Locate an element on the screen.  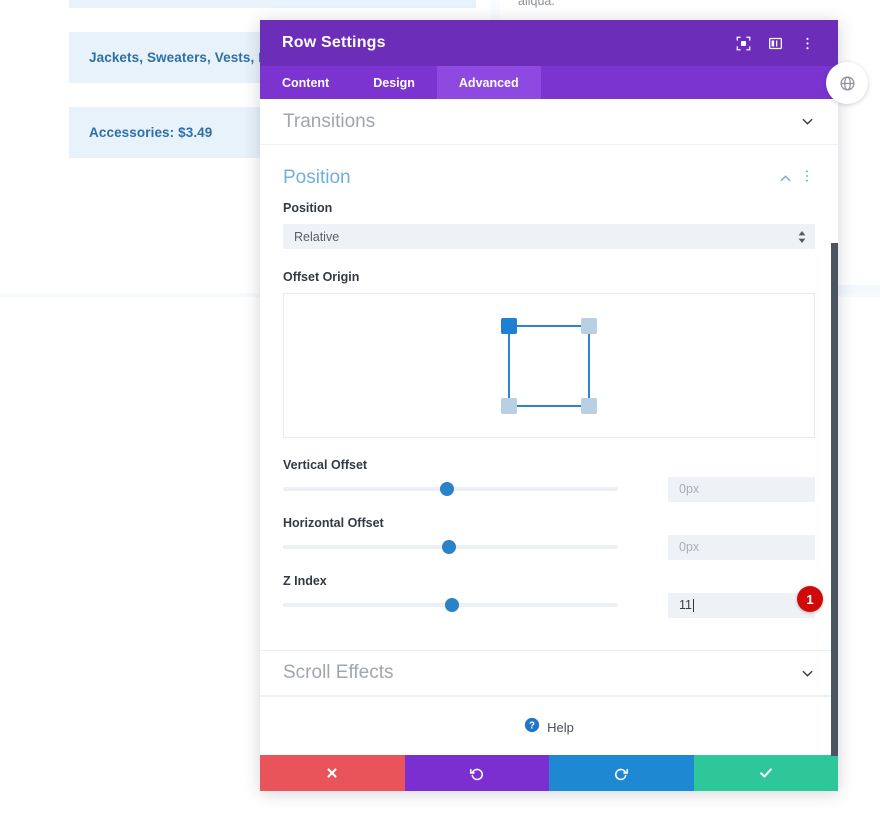
oo-line-top is located at coordinates (549, 325).